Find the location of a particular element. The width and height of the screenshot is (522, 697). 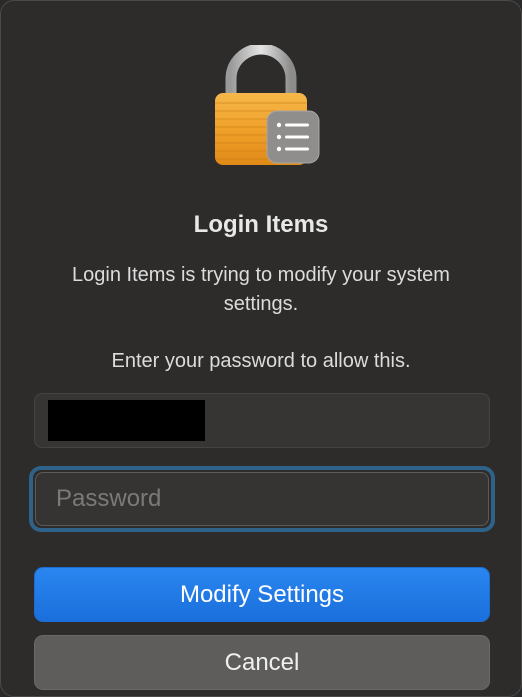

password-input is located at coordinates (262, 499).